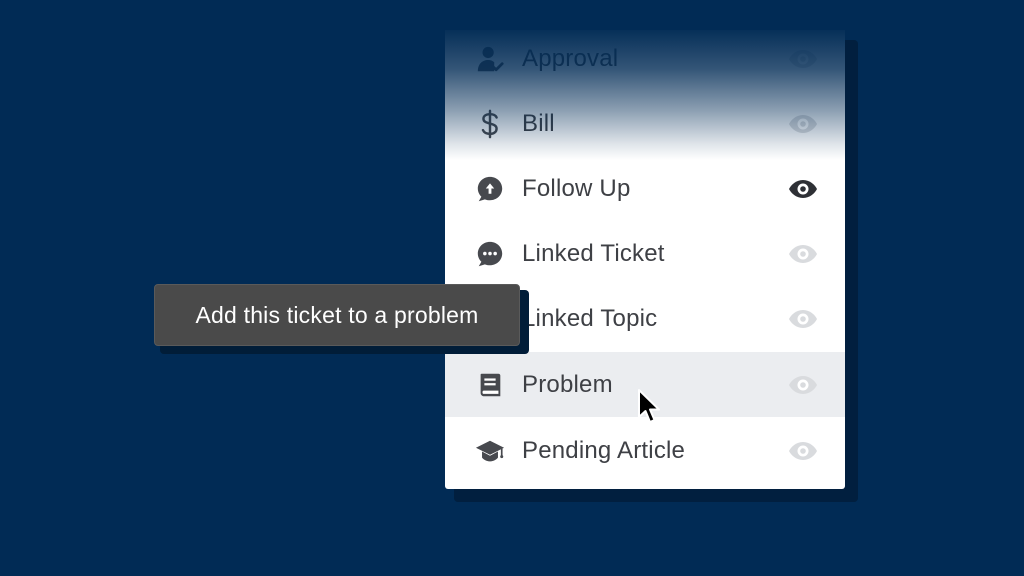 The width and height of the screenshot is (1024, 576). What do you see at coordinates (593, 253) in the screenshot?
I see `menu-item-label: Linked Ticket` at bounding box center [593, 253].